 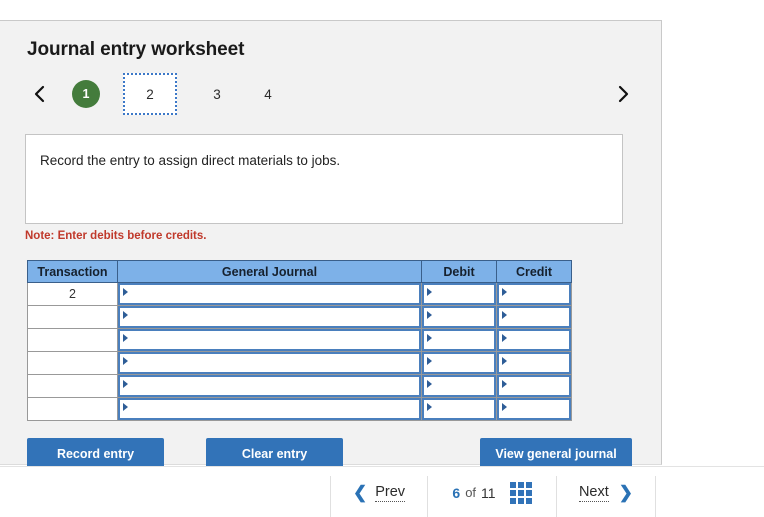 I want to click on worksheet-tab-1-label: 1, so click(x=86, y=94).